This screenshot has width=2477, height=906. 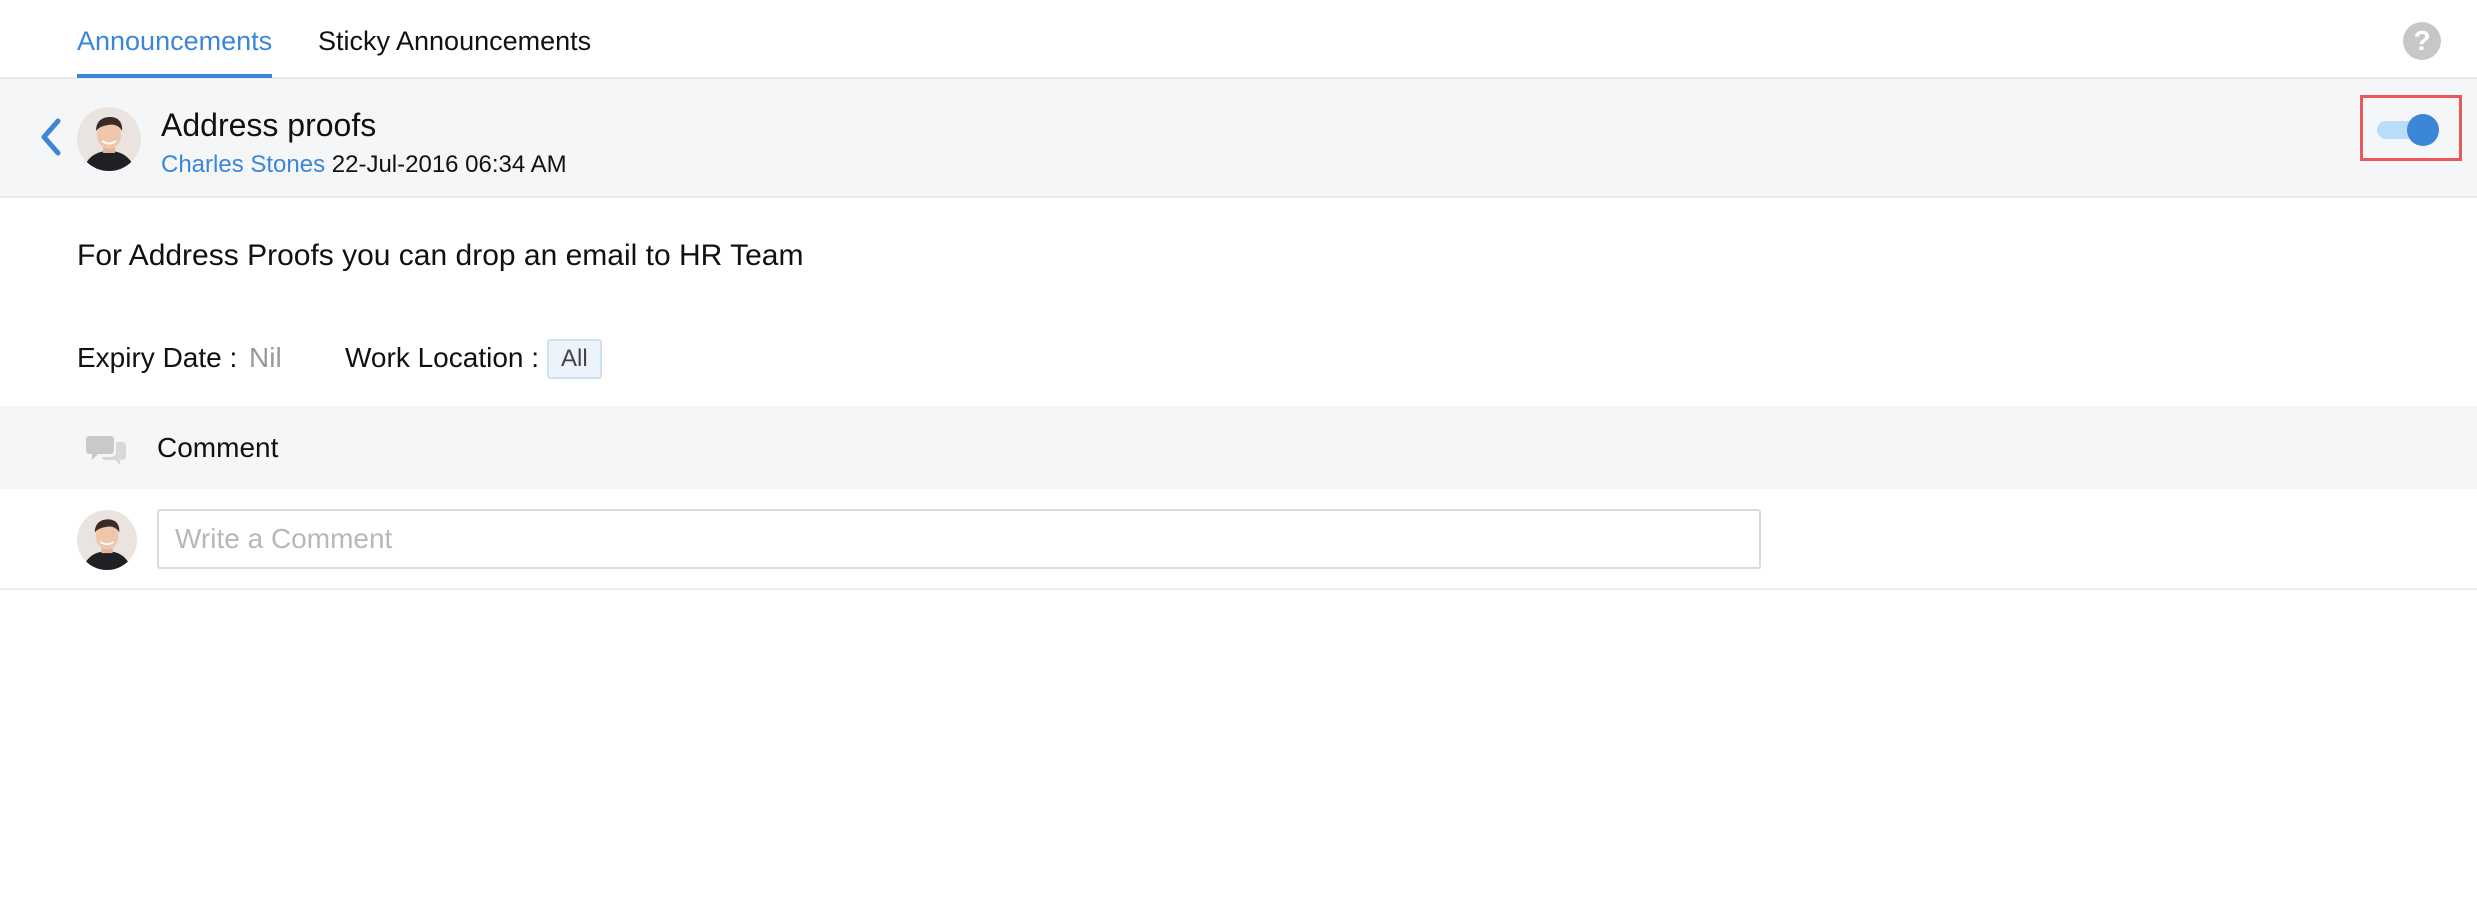 What do you see at coordinates (959, 539) in the screenshot?
I see `comment-input` at bounding box center [959, 539].